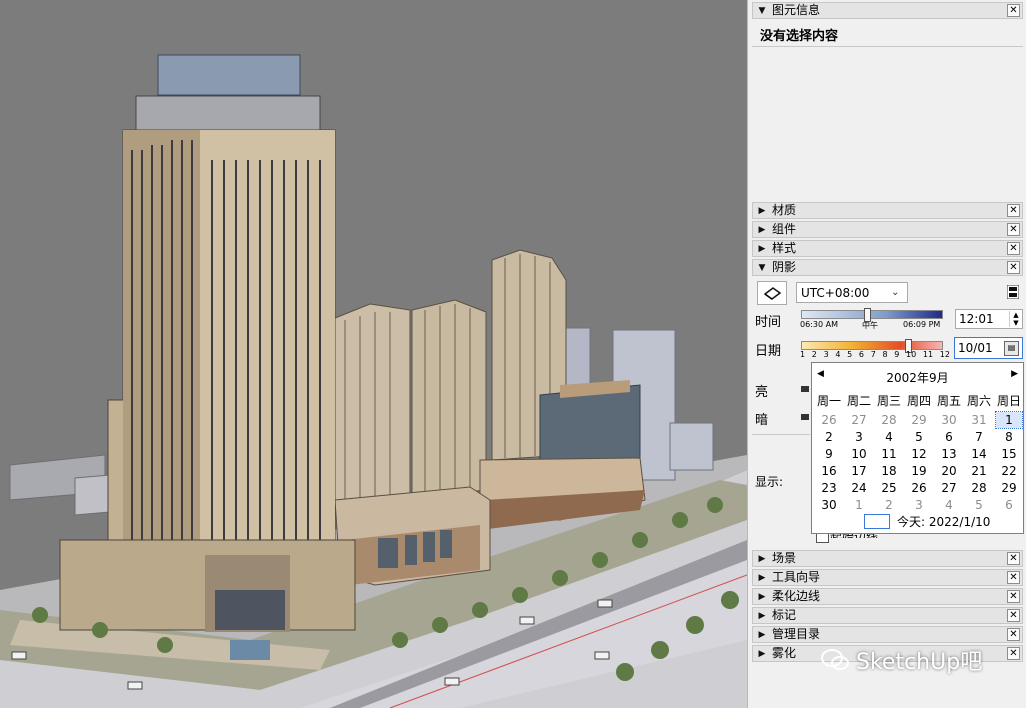 The width and height of the screenshot is (1026, 708). I want to click on calendar-day: 22, so click(1009, 471).